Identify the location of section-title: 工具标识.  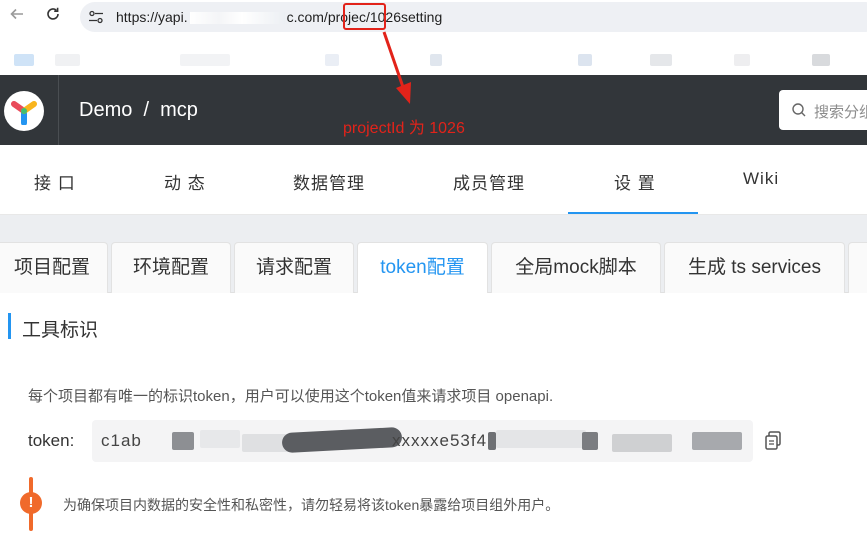
(60, 330).